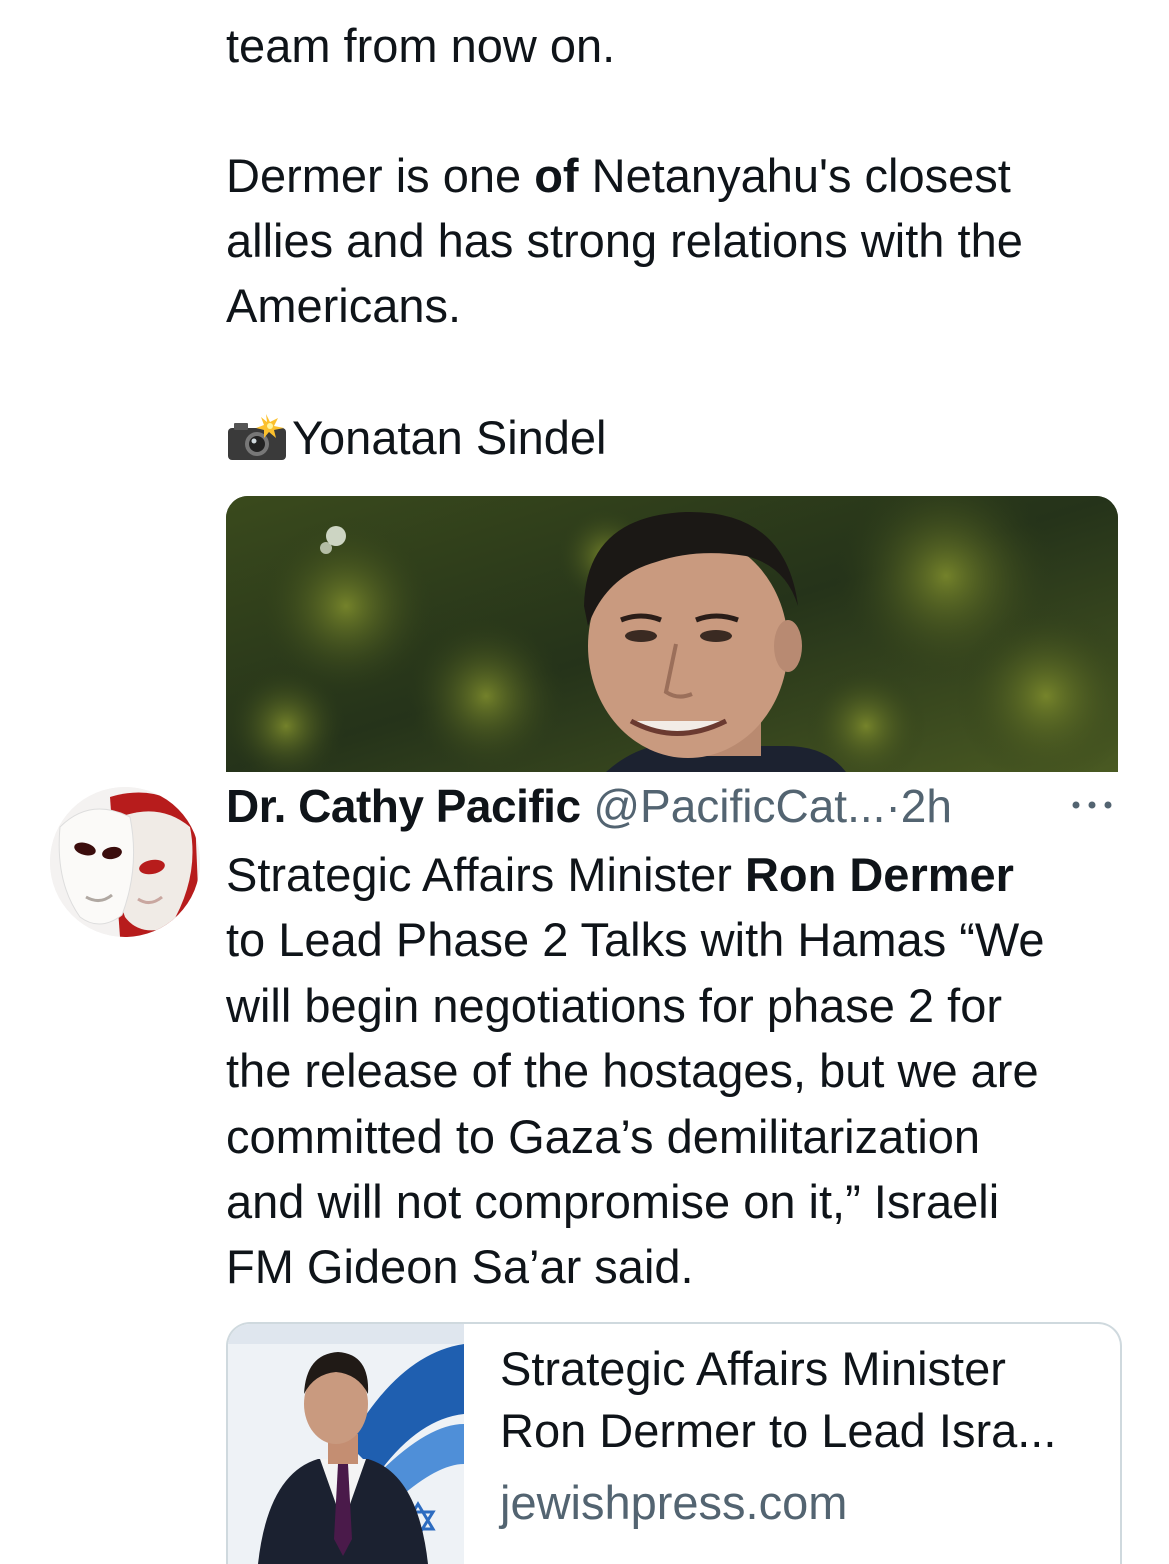  What do you see at coordinates (603, 1136) in the screenshot?
I see `tweet-text-line: committed to Gaza’s demilitarization` at bounding box center [603, 1136].